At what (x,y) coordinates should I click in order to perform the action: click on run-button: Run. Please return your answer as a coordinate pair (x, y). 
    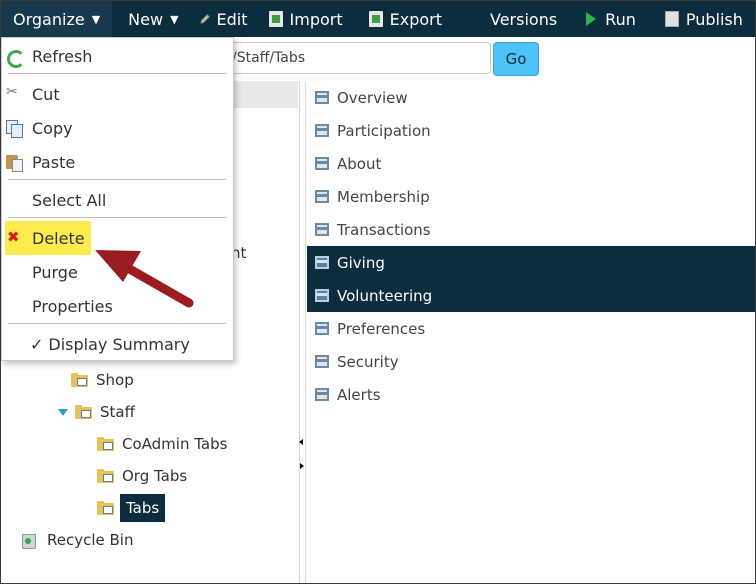
    Looking at the image, I should click on (605, 19).